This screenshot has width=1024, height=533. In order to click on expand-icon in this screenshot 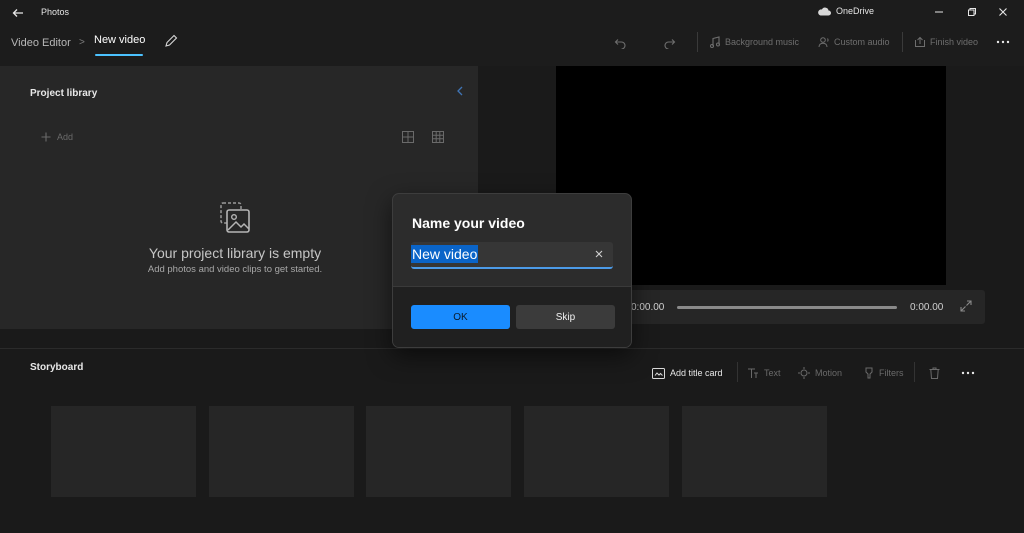, I will do `click(966, 306)`.